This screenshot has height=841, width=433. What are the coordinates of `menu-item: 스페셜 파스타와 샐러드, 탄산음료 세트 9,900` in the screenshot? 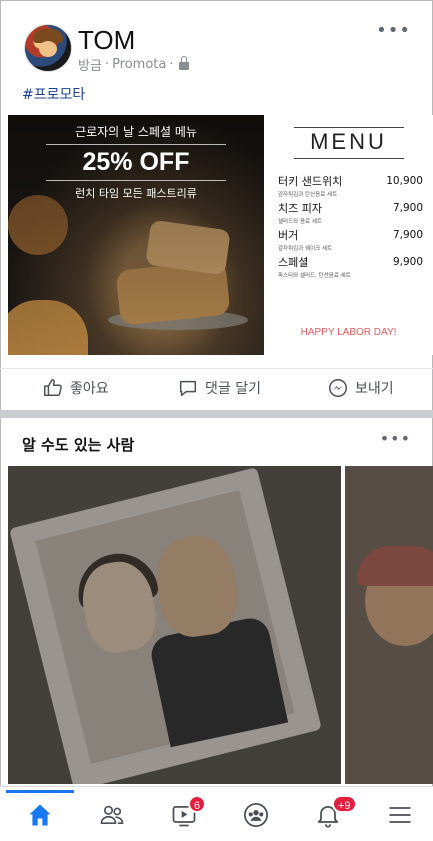 It's located at (350, 266).